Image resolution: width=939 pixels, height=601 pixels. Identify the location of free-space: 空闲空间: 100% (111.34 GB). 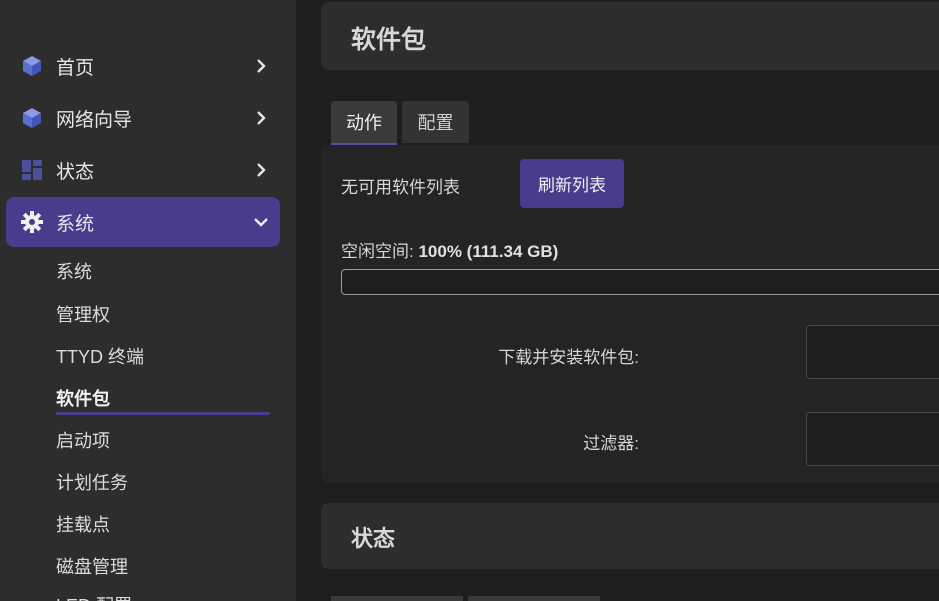
(449, 249).